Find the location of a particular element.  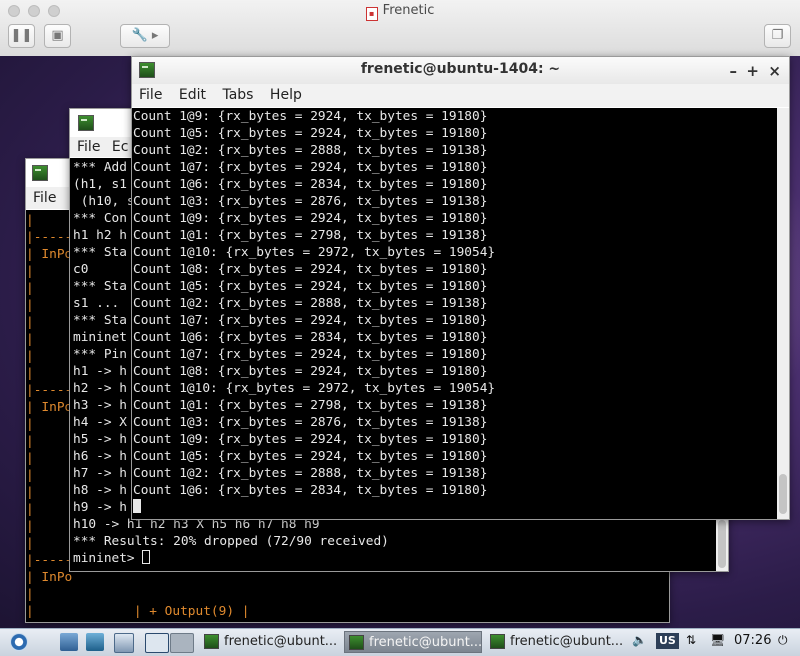

shell-prompt: mininet> is located at coordinates (108, 558).